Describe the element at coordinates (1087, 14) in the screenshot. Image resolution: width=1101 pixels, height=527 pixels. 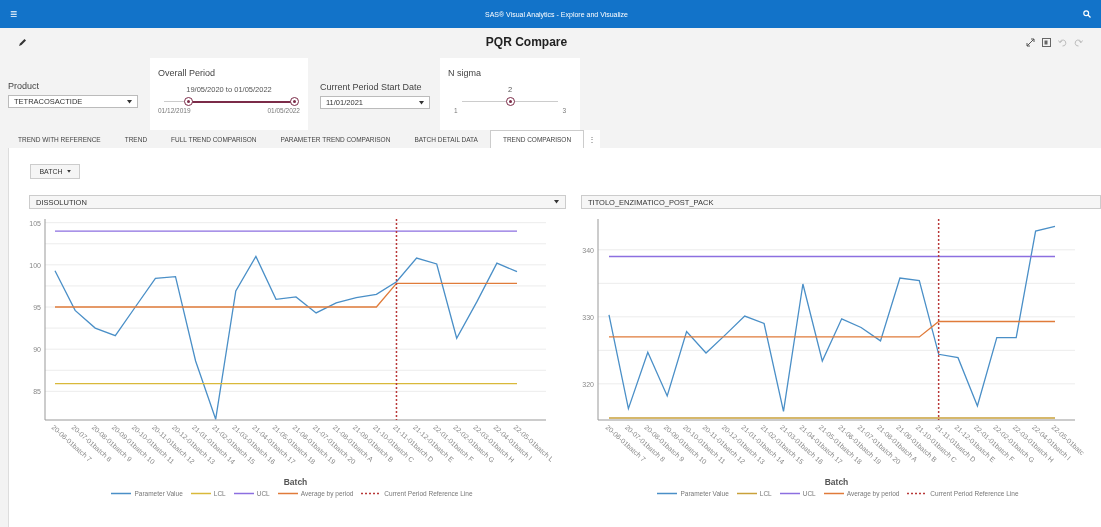
I see `search-icon` at that location.